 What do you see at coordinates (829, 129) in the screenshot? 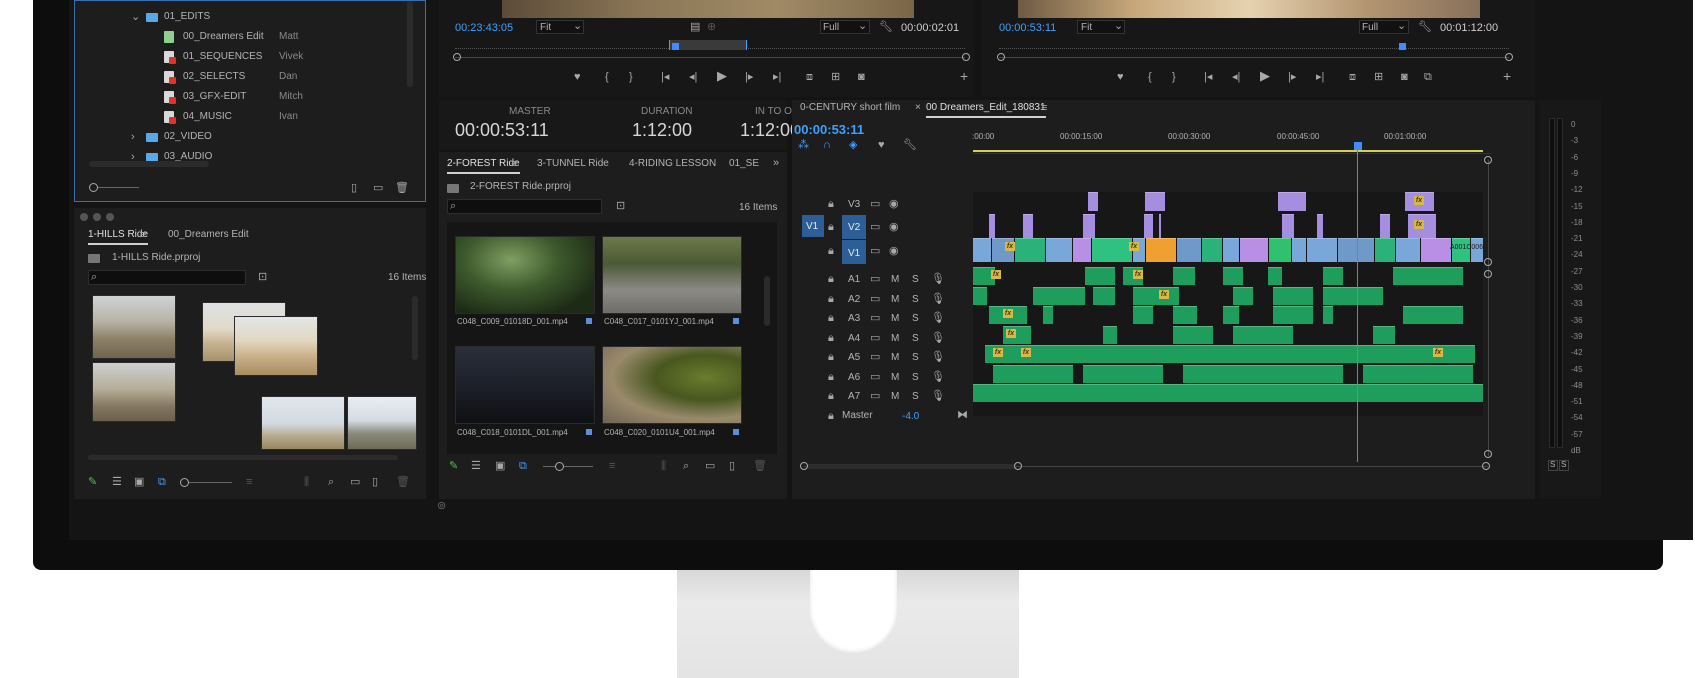
I see `timeline-timecode: 00:00:53:11` at bounding box center [829, 129].